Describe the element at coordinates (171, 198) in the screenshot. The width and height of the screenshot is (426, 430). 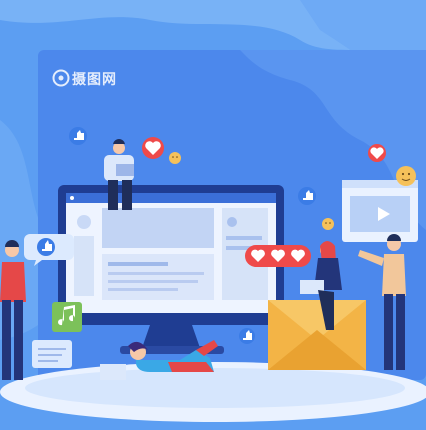
I see `screen-topbar` at that location.